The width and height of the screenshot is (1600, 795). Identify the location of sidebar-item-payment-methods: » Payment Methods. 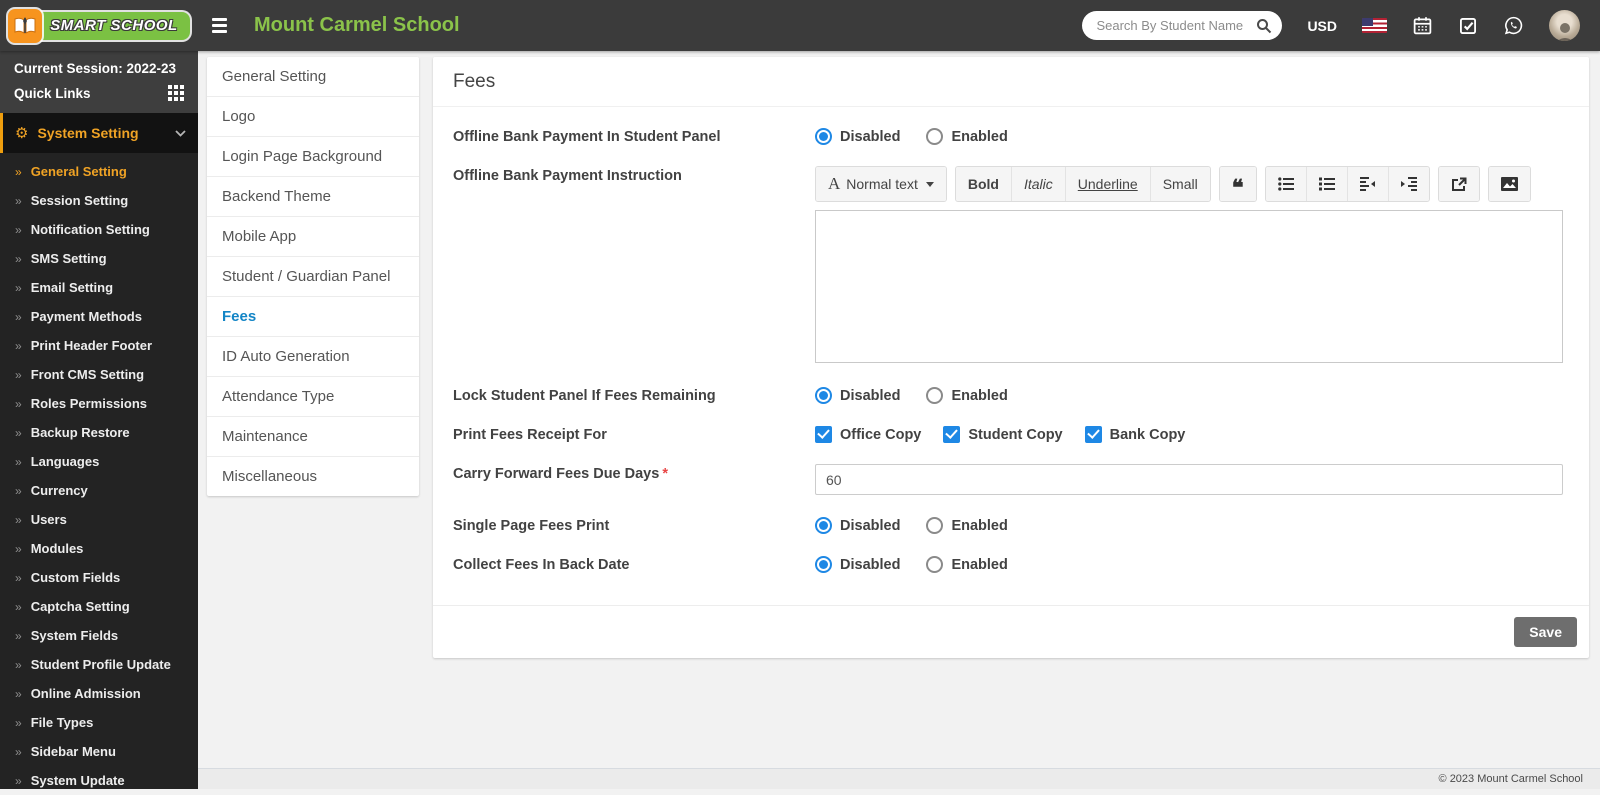
(99, 316).